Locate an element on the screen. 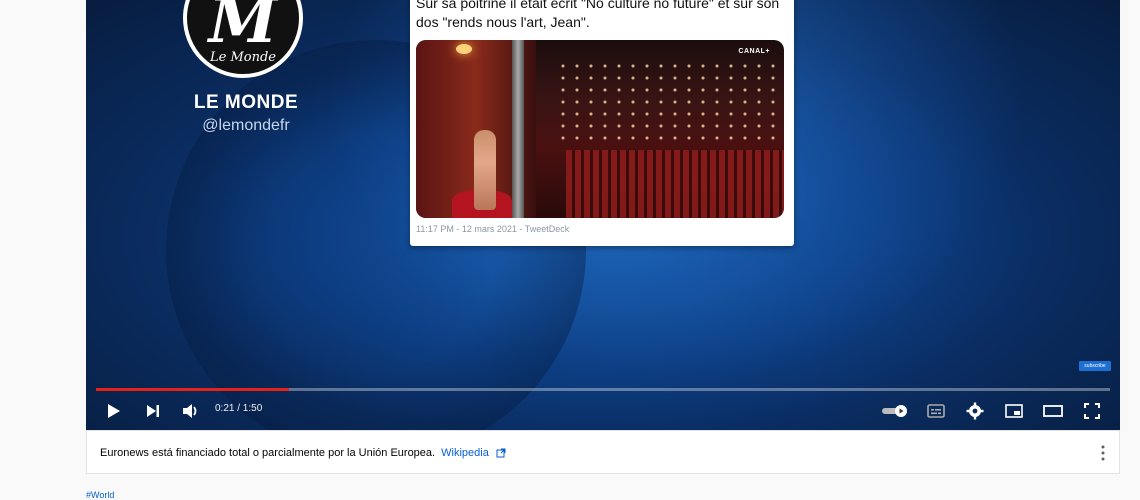  hashtag-link: #World is located at coordinates (100, 495).